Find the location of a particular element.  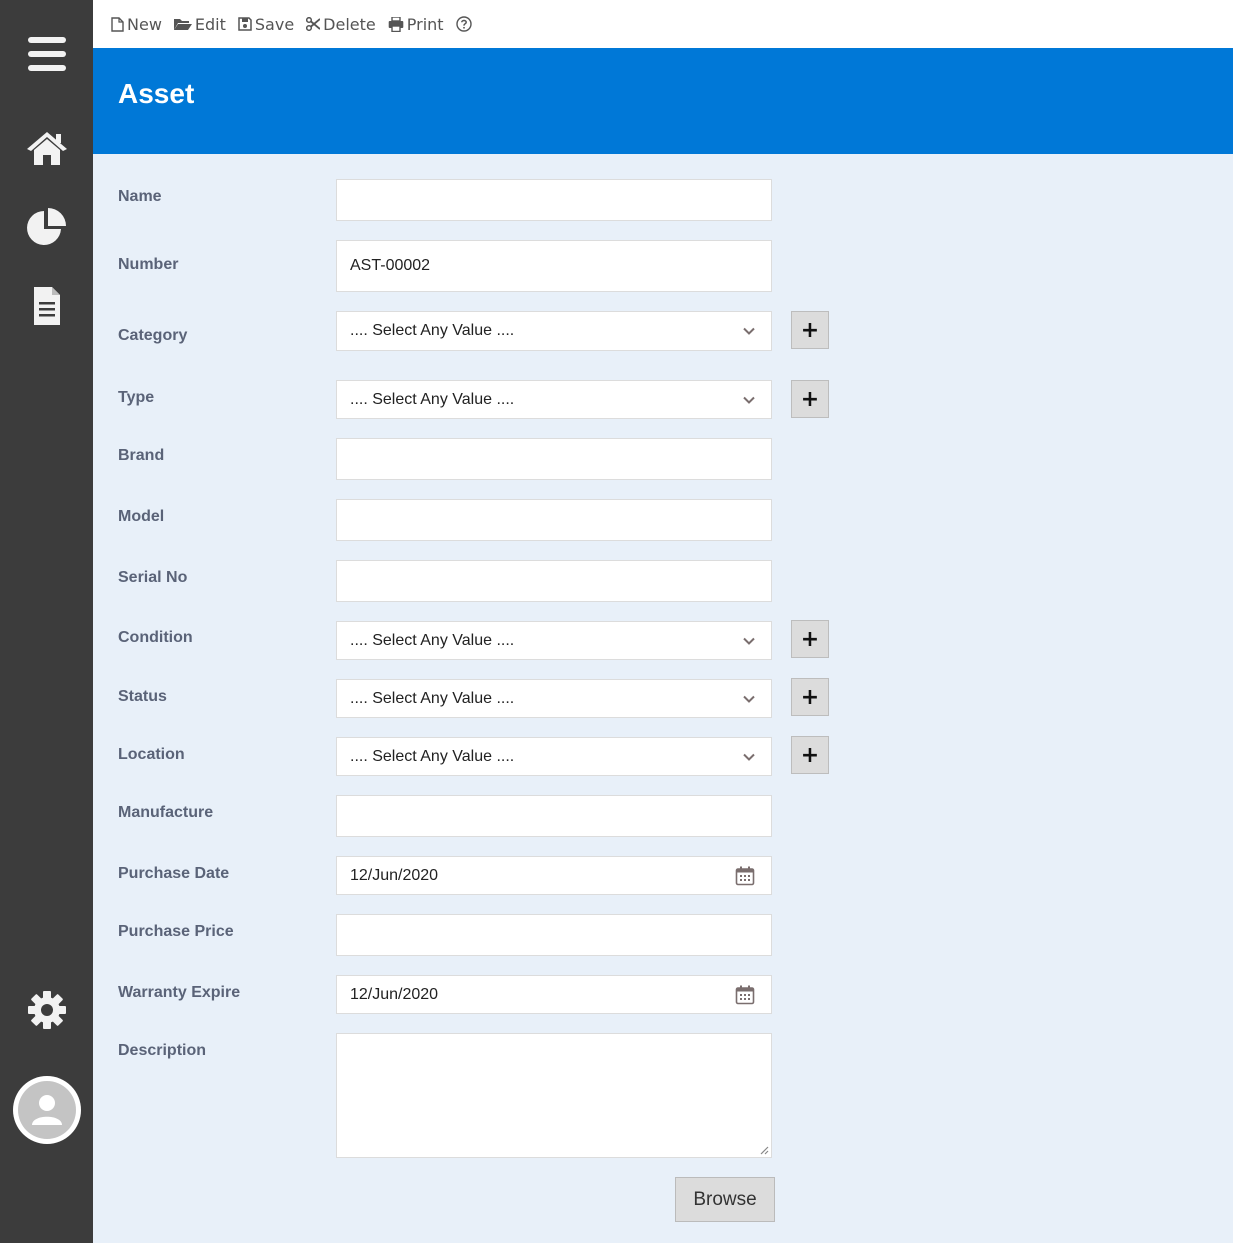

model-label: Model is located at coordinates (141, 516).